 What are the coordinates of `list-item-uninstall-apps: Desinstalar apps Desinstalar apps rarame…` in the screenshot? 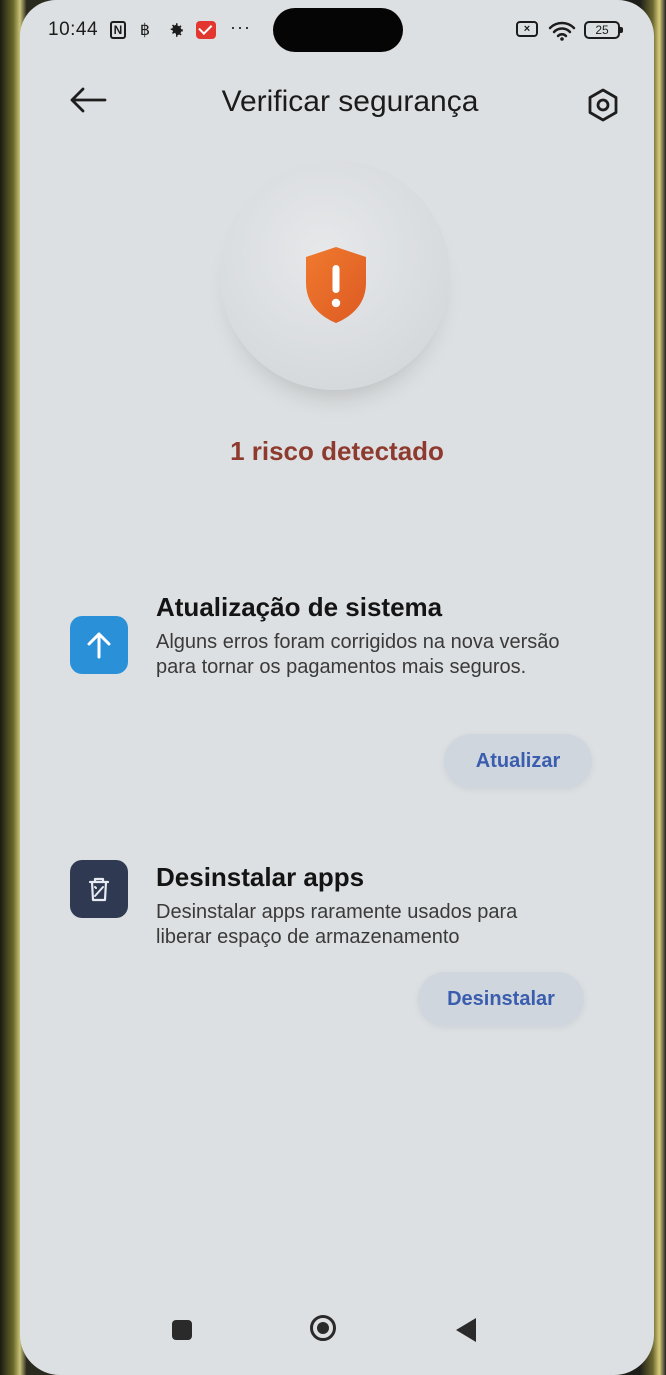 It's located at (337, 951).